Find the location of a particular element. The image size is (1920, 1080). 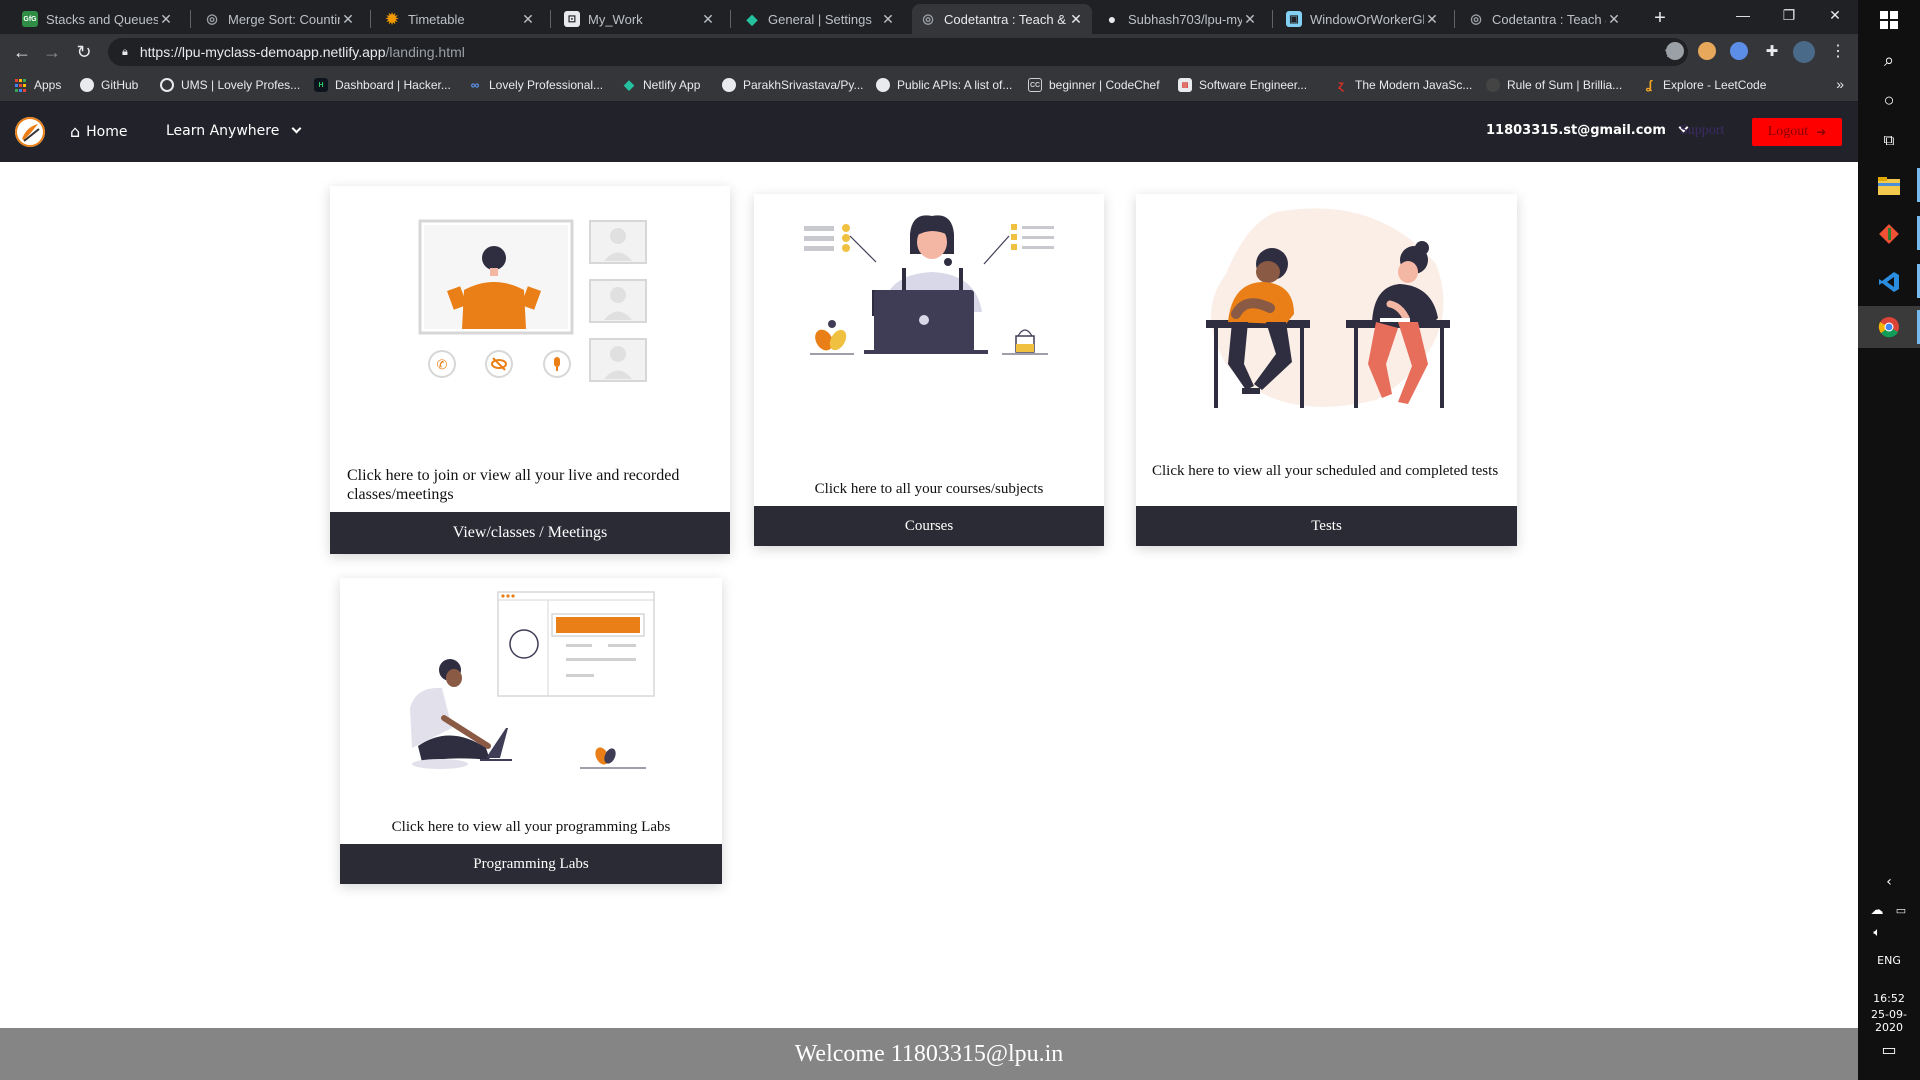

tab-title: Codetantra : Teach & is located at coordinates (1549, 19).